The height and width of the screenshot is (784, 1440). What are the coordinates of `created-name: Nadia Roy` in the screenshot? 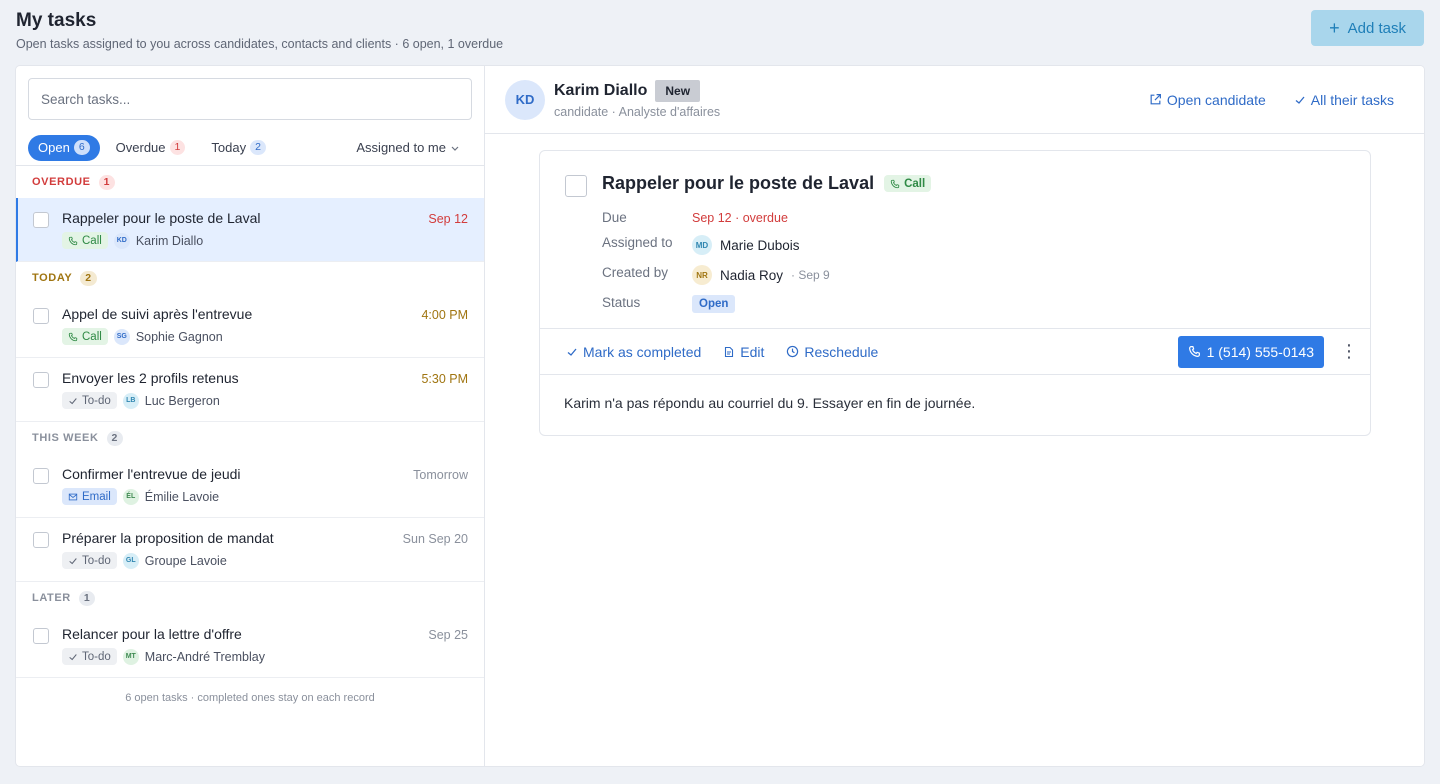 It's located at (752, 275).